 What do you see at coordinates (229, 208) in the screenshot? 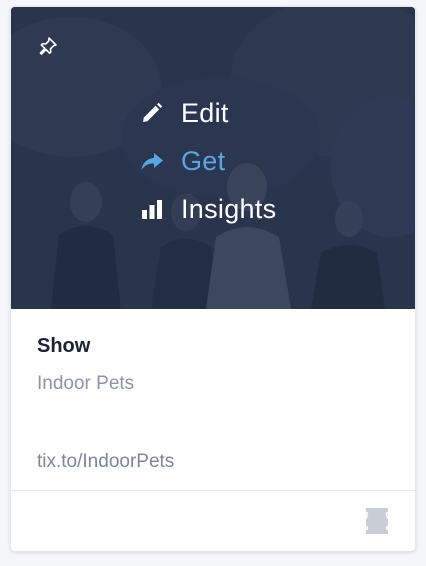
I see `insights-label: Insights` at bounding box center [229, 208].